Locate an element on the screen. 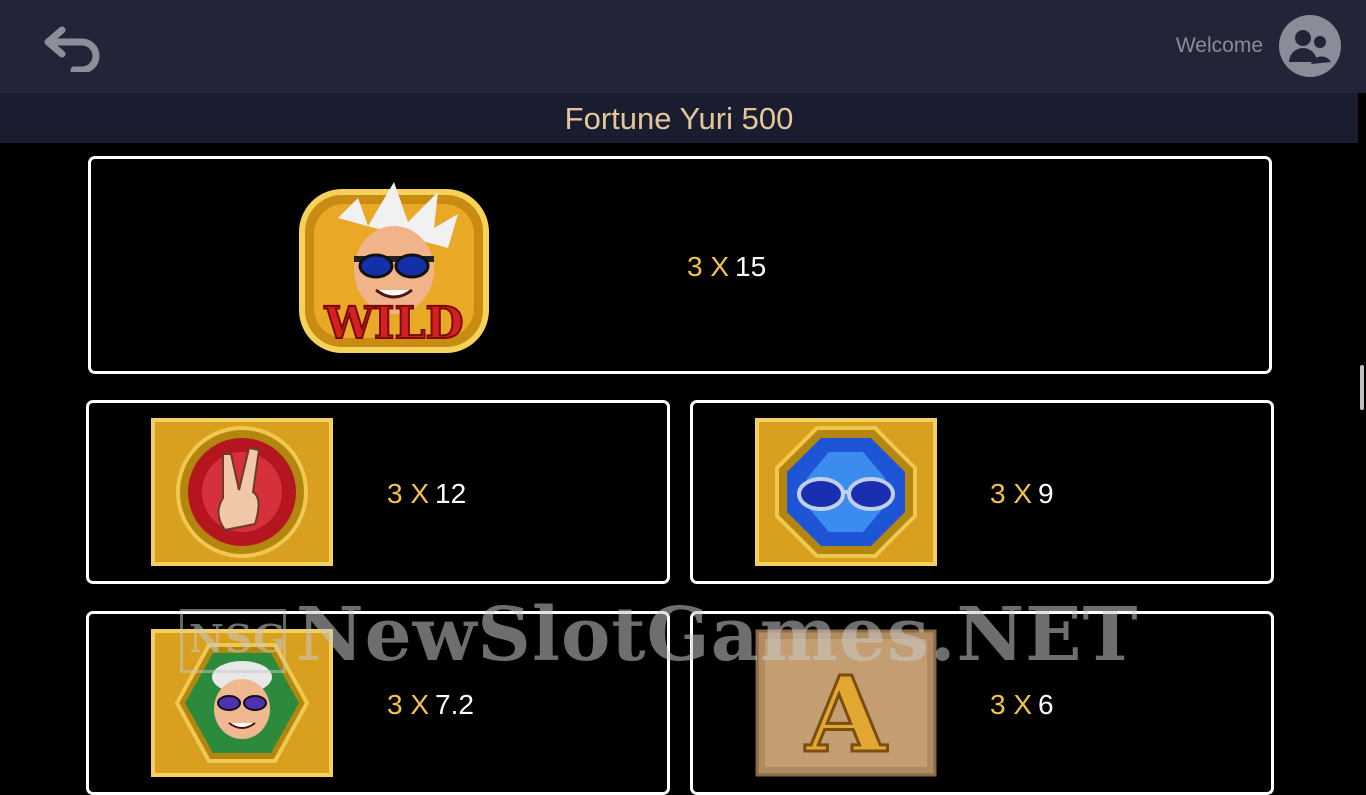  paytable-card-letter-a: A 3 X6 is located at coordinates (982, 703).